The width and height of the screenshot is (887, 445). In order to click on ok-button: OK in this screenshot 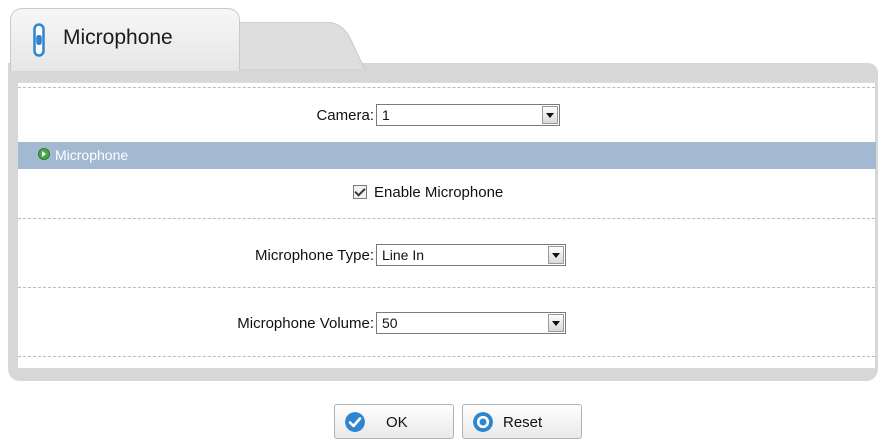, I will do `click(394, 421)`.